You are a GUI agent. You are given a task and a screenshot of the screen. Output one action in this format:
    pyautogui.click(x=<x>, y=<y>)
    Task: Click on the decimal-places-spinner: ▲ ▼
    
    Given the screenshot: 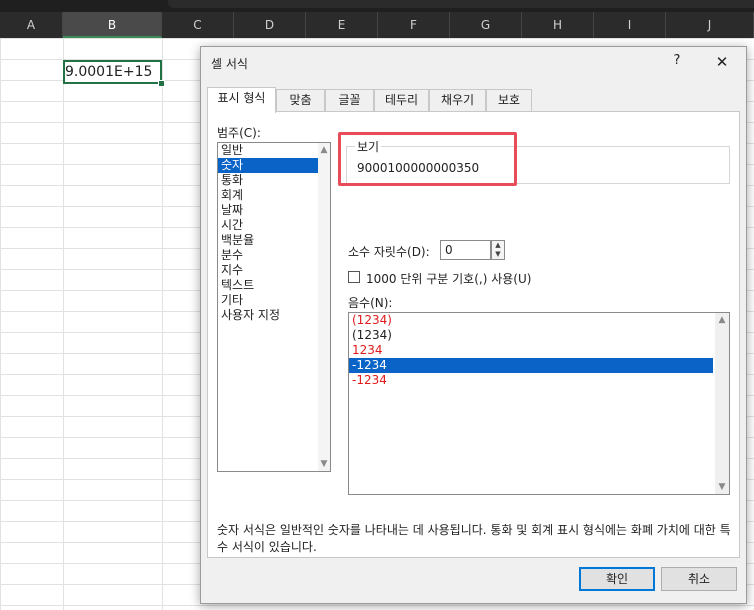 What is the action you would take?
    pyautogui.click(x=498, y=250)
    